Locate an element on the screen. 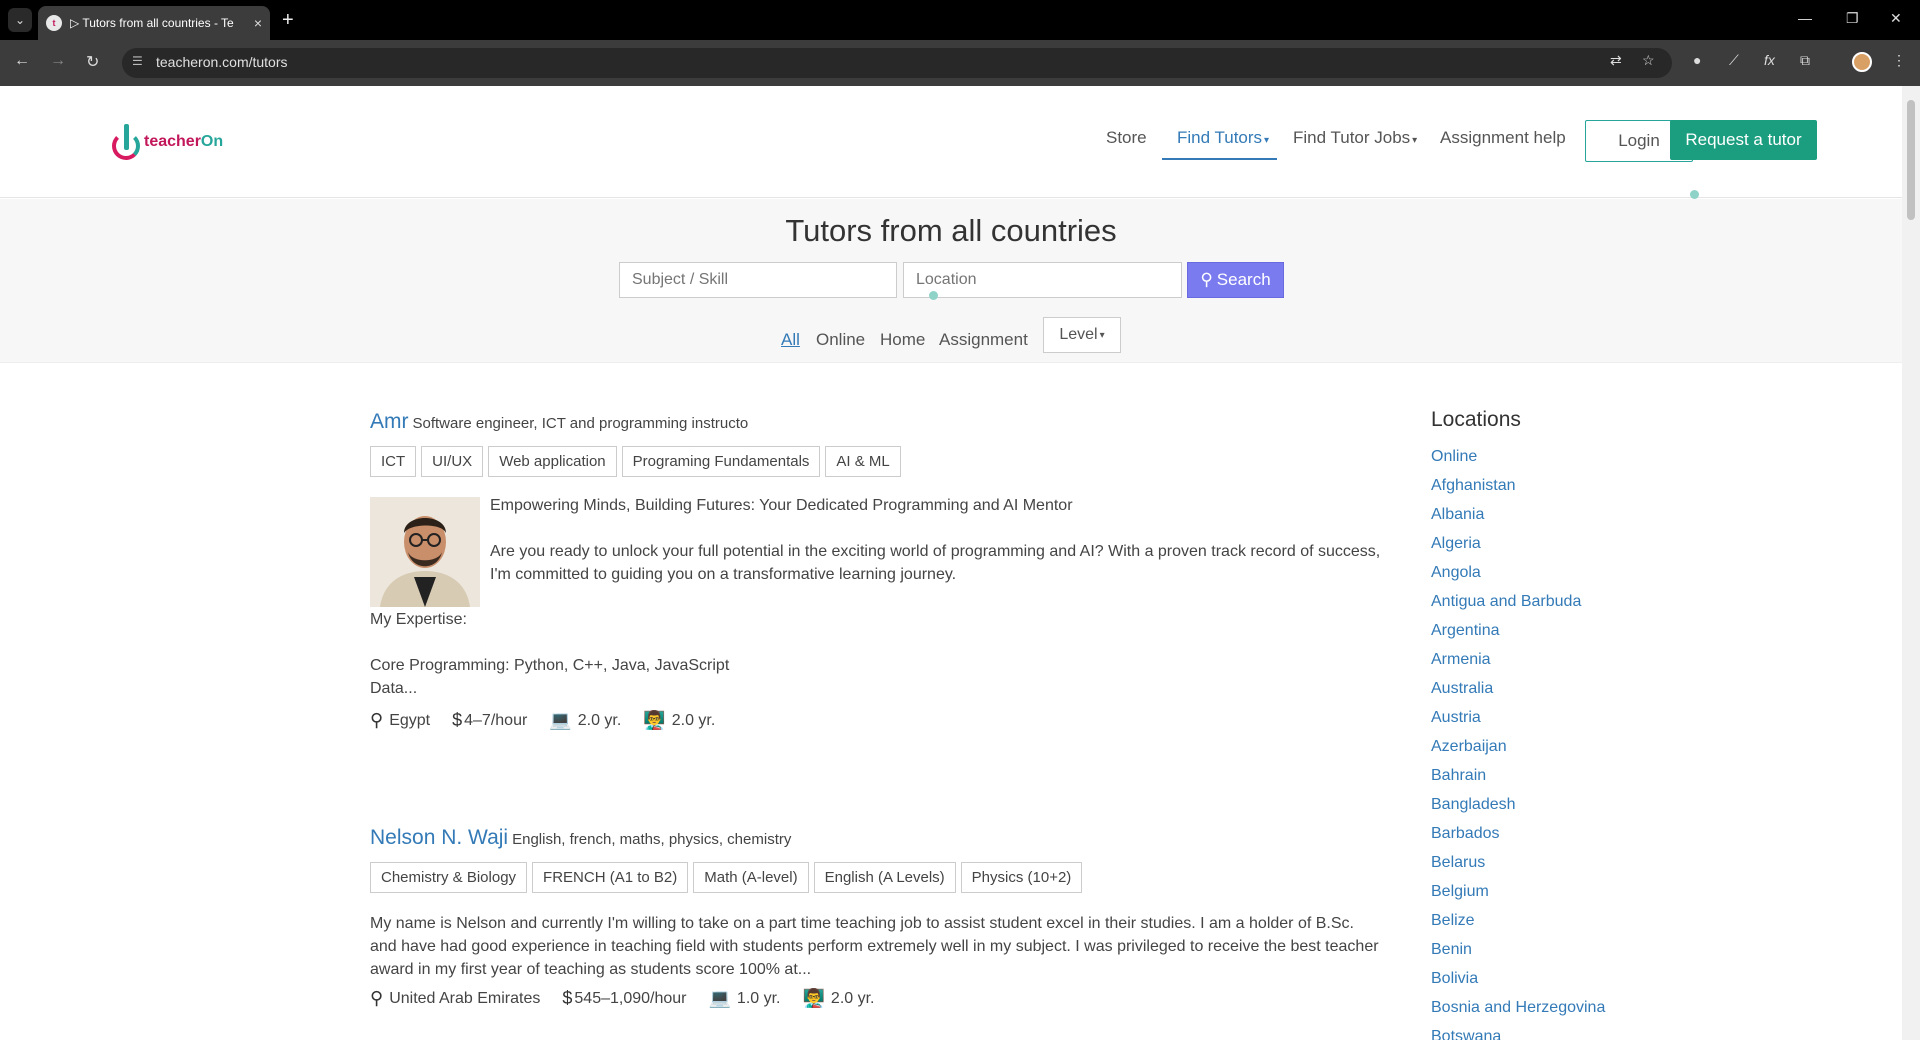 The image size is (1920, 1040). subject-tag: Web application is located at coordinates (552, 461).